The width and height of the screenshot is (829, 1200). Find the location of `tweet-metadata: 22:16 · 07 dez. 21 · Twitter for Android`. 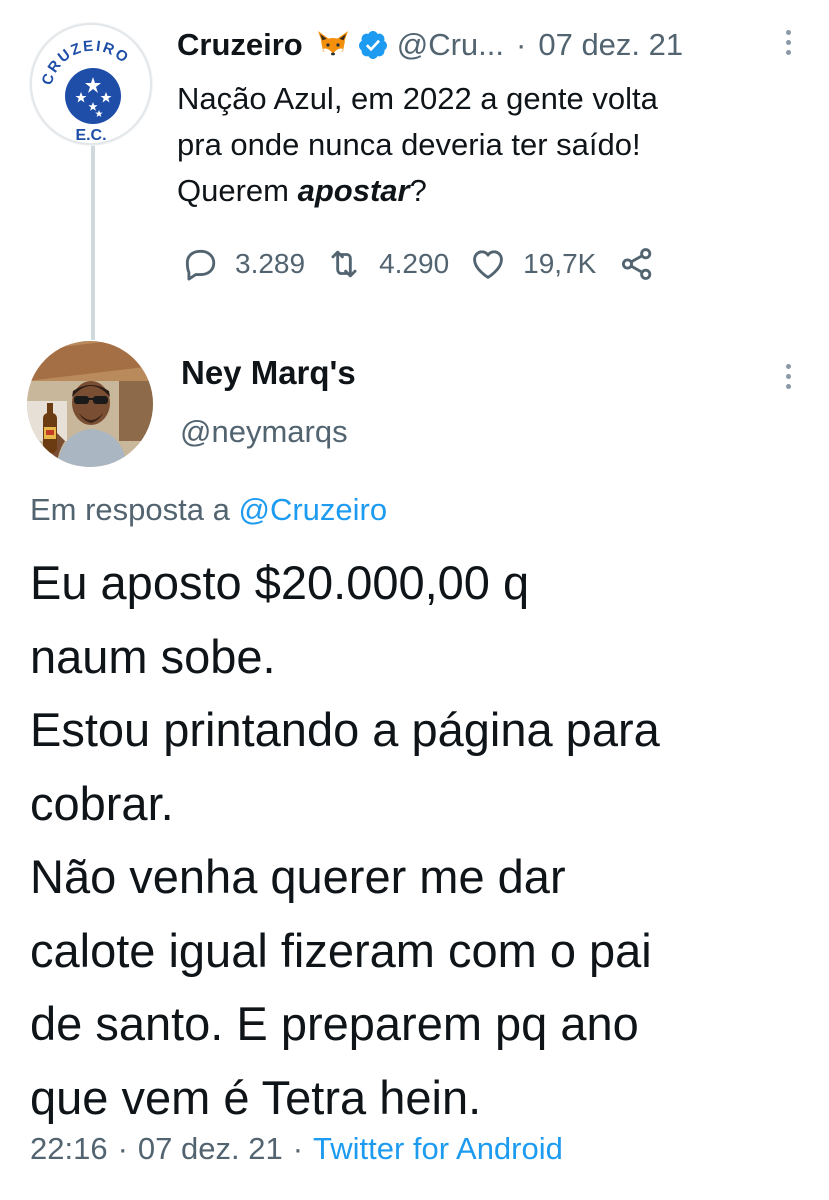

tweet-metadata: 22:16 · 07 dez. 21 · Twitter for Android is located at coordinates (296, 1149).